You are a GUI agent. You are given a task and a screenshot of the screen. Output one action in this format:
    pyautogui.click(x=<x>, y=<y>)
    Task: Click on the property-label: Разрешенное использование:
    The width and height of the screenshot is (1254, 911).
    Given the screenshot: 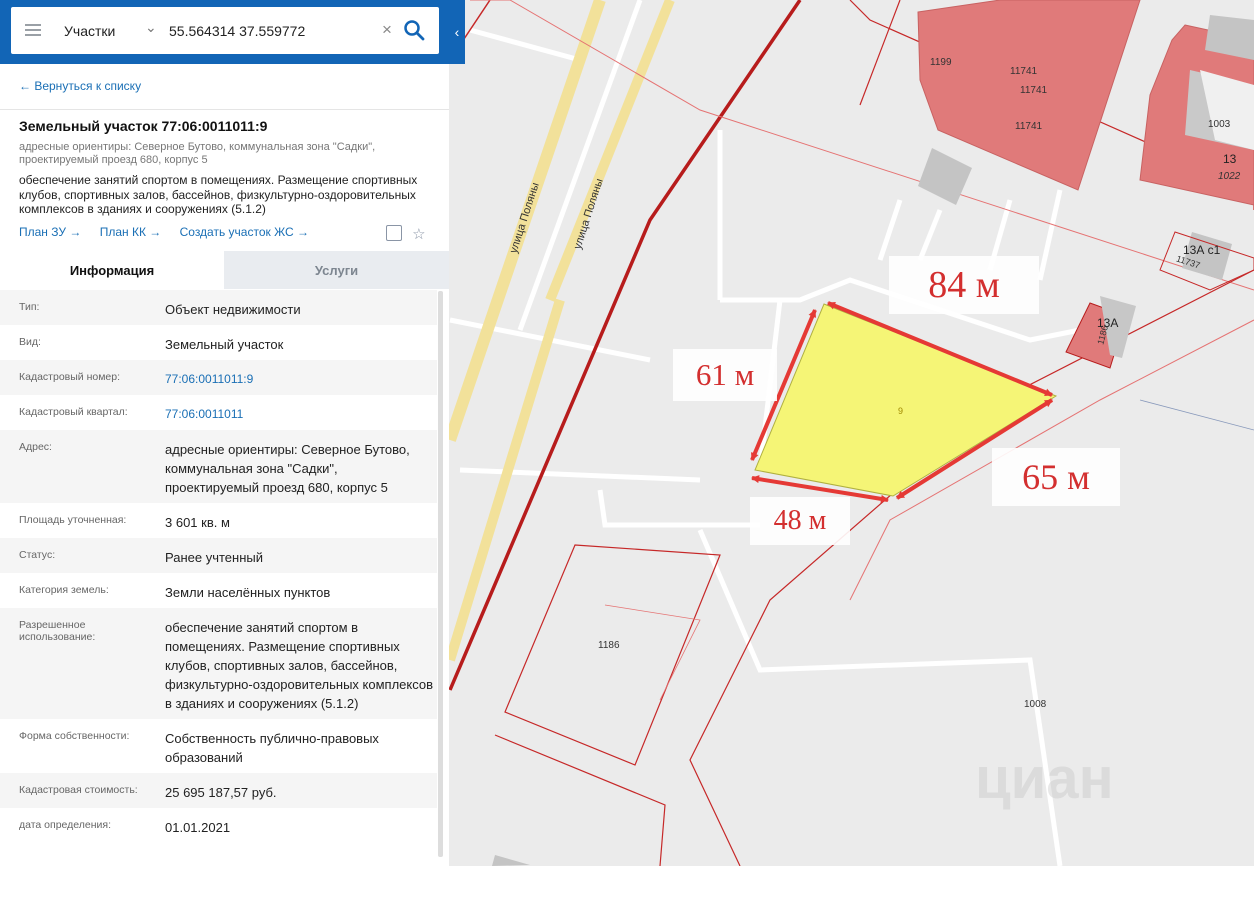 What is the action you would take?
    pyautogui.click(x=57, y=631)
    